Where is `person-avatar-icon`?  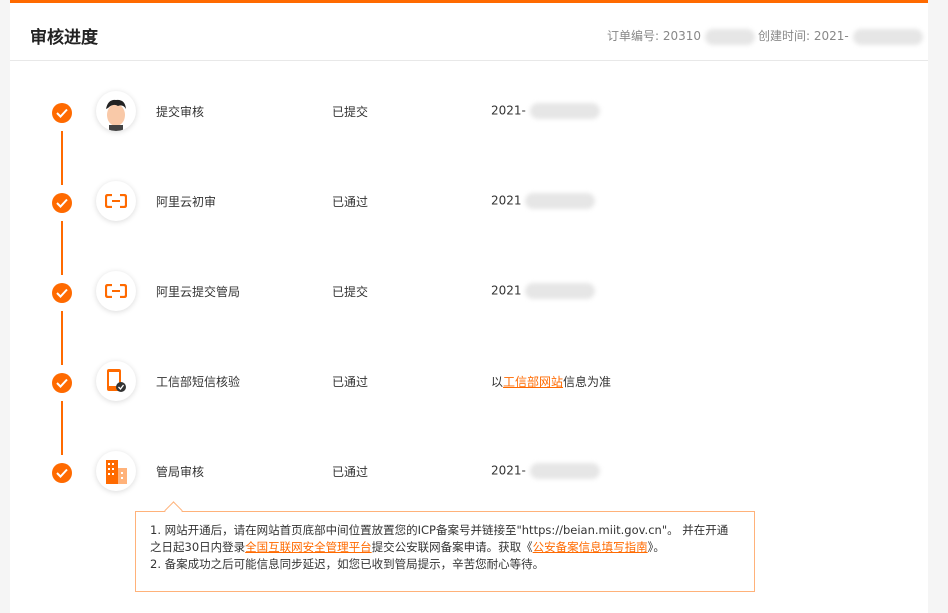 person-avatar-icon is located at coordinates (116, 111).